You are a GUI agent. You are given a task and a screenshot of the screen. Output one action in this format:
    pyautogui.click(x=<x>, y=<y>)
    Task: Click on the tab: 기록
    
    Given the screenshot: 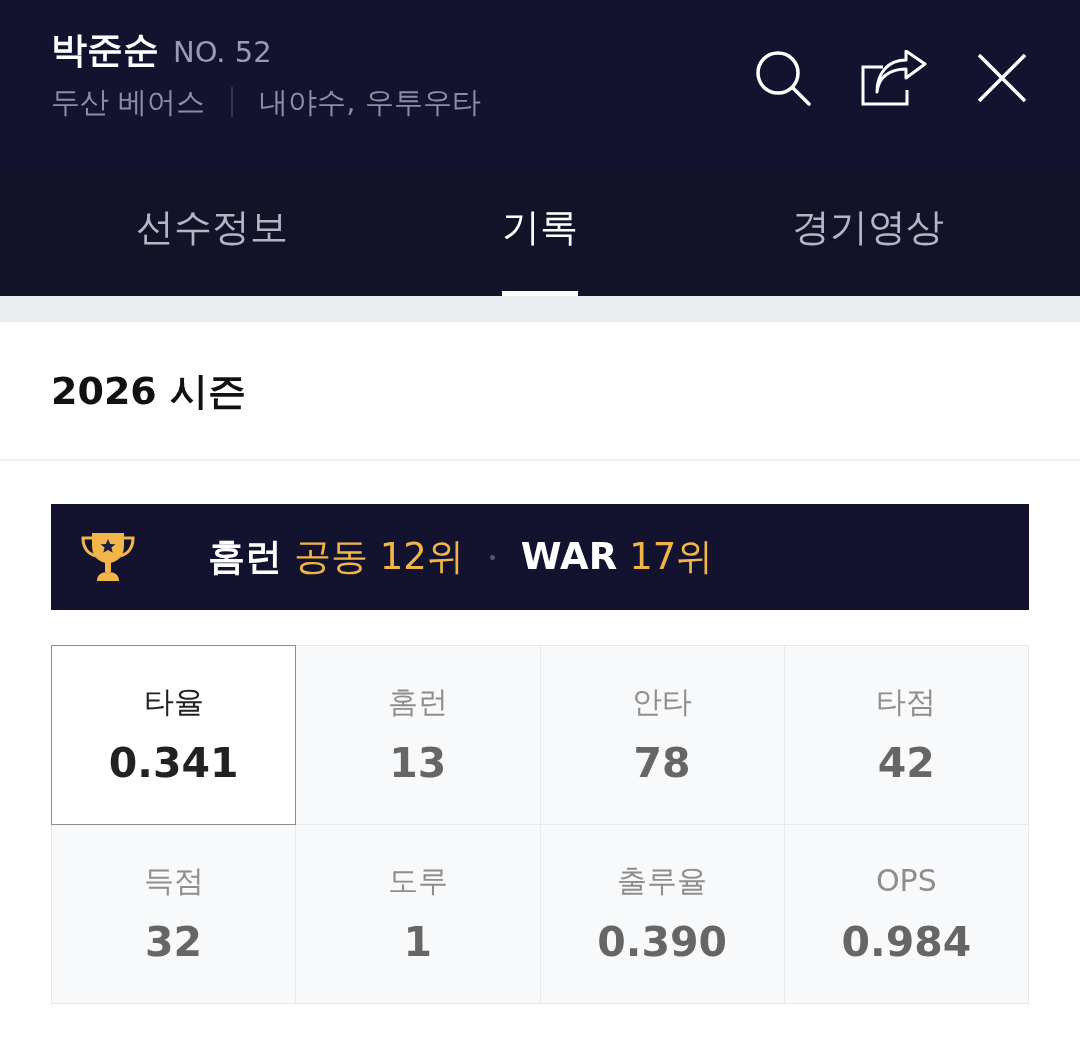 What is the action you would take?
    pyautogui.click(x=540, y=233)
    